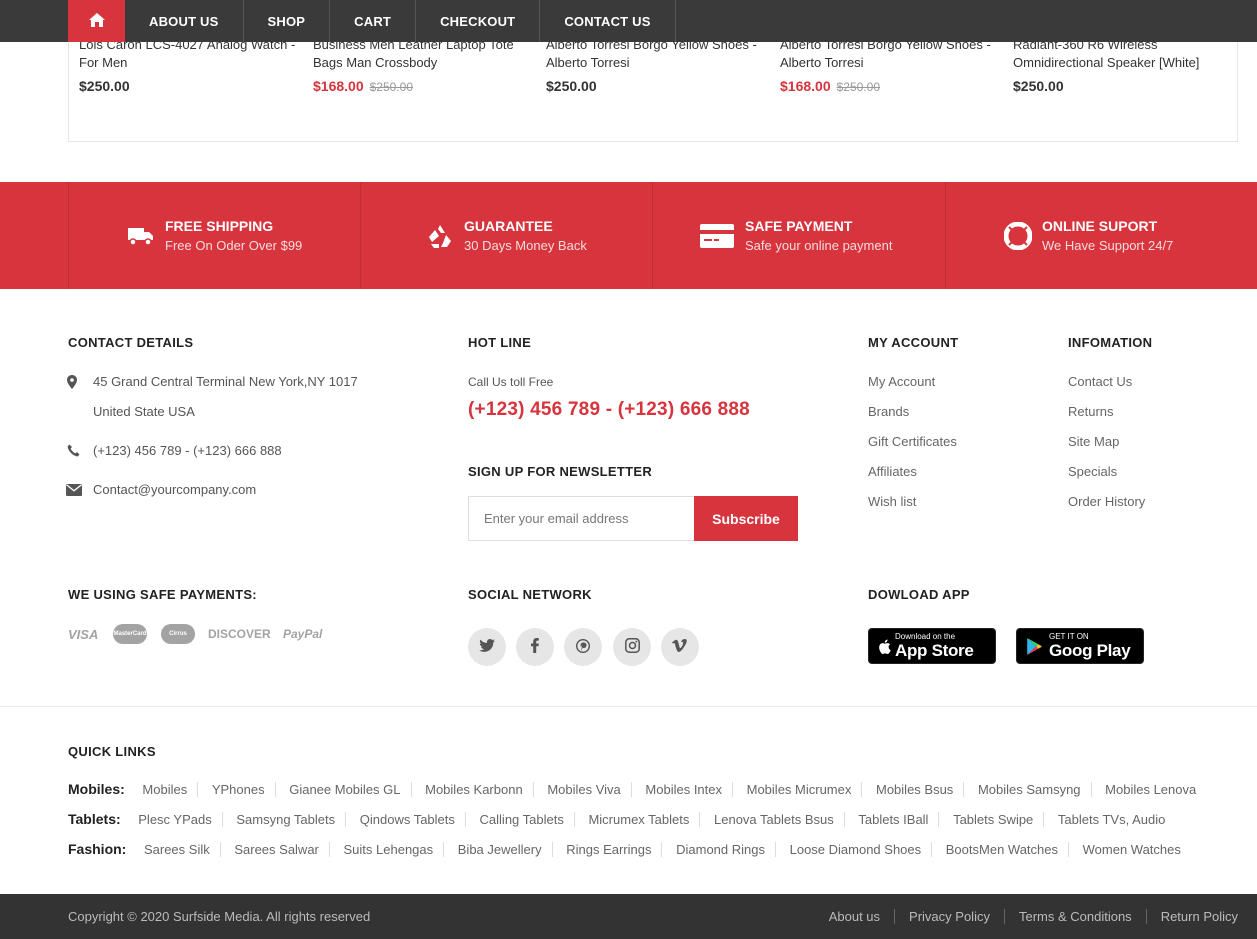 This screenshot has height=939, width=1257. Describe the element at coordinates (994, 819) in the screenshot. I see `quick-link: Tablets Swipe` at that location.